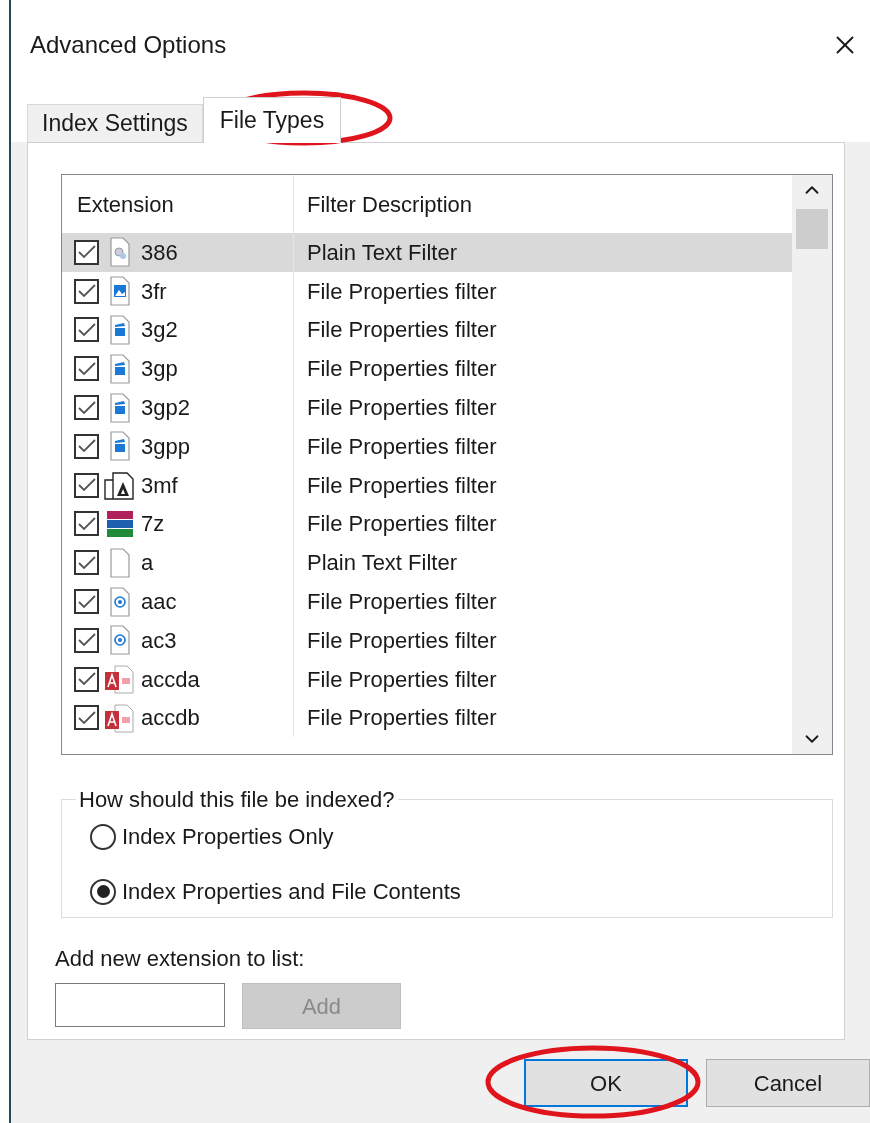 The image size is (870, 1123). I want to click on table-cell-text: 3gpp, so click(165, 446).